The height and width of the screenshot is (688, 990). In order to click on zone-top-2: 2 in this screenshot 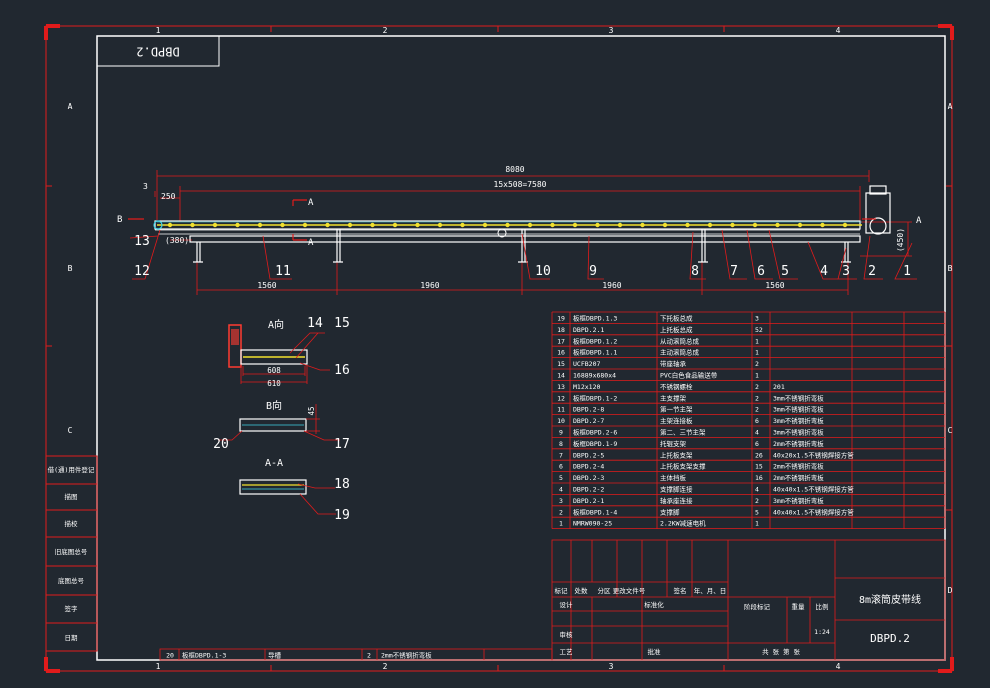, I will do `click(385, 30)`.